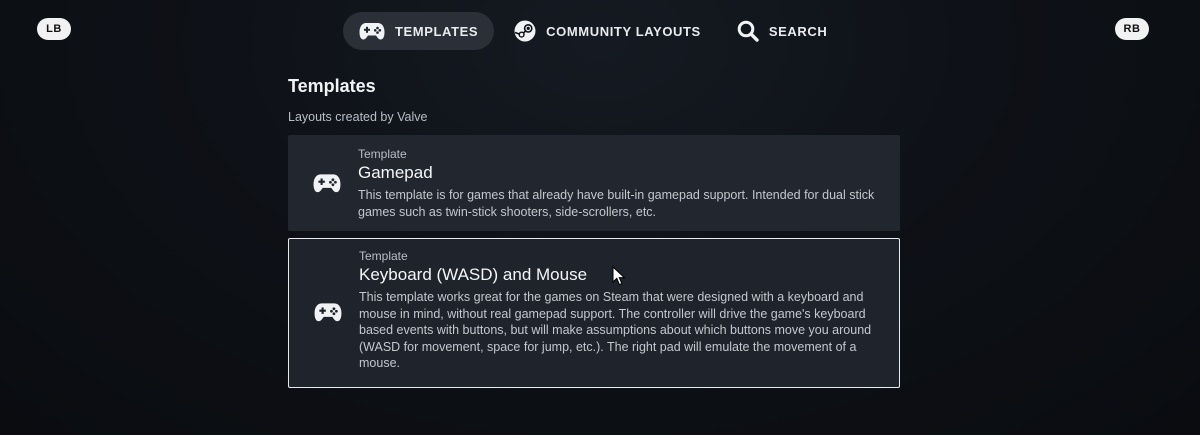  I want to click on steam-icon, so click(525, 31).